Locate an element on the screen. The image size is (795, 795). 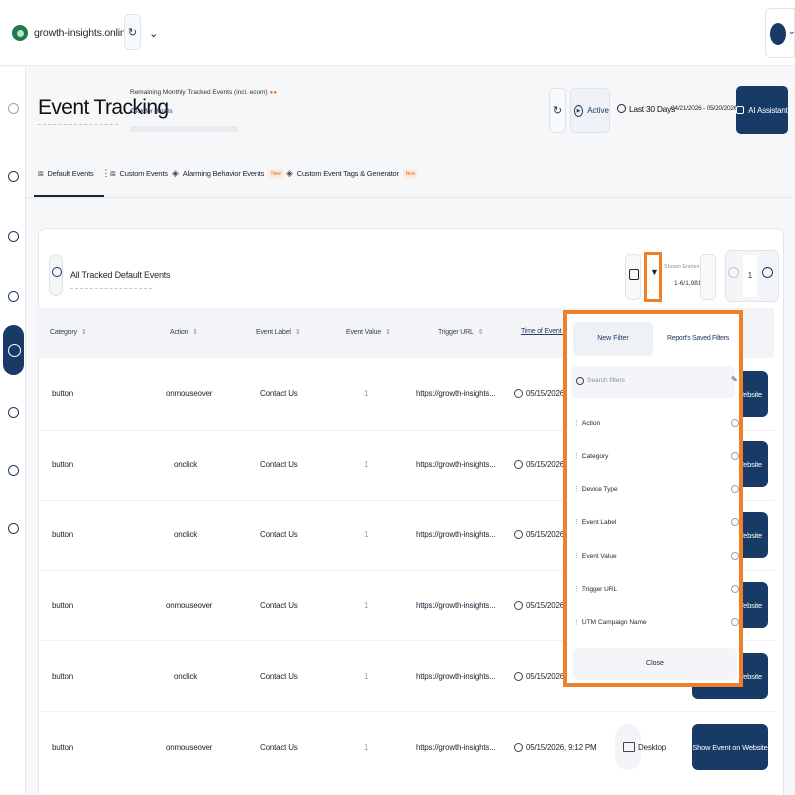
column-header-event-label: Event Label ⇕ is located at coordinates (278, 332).